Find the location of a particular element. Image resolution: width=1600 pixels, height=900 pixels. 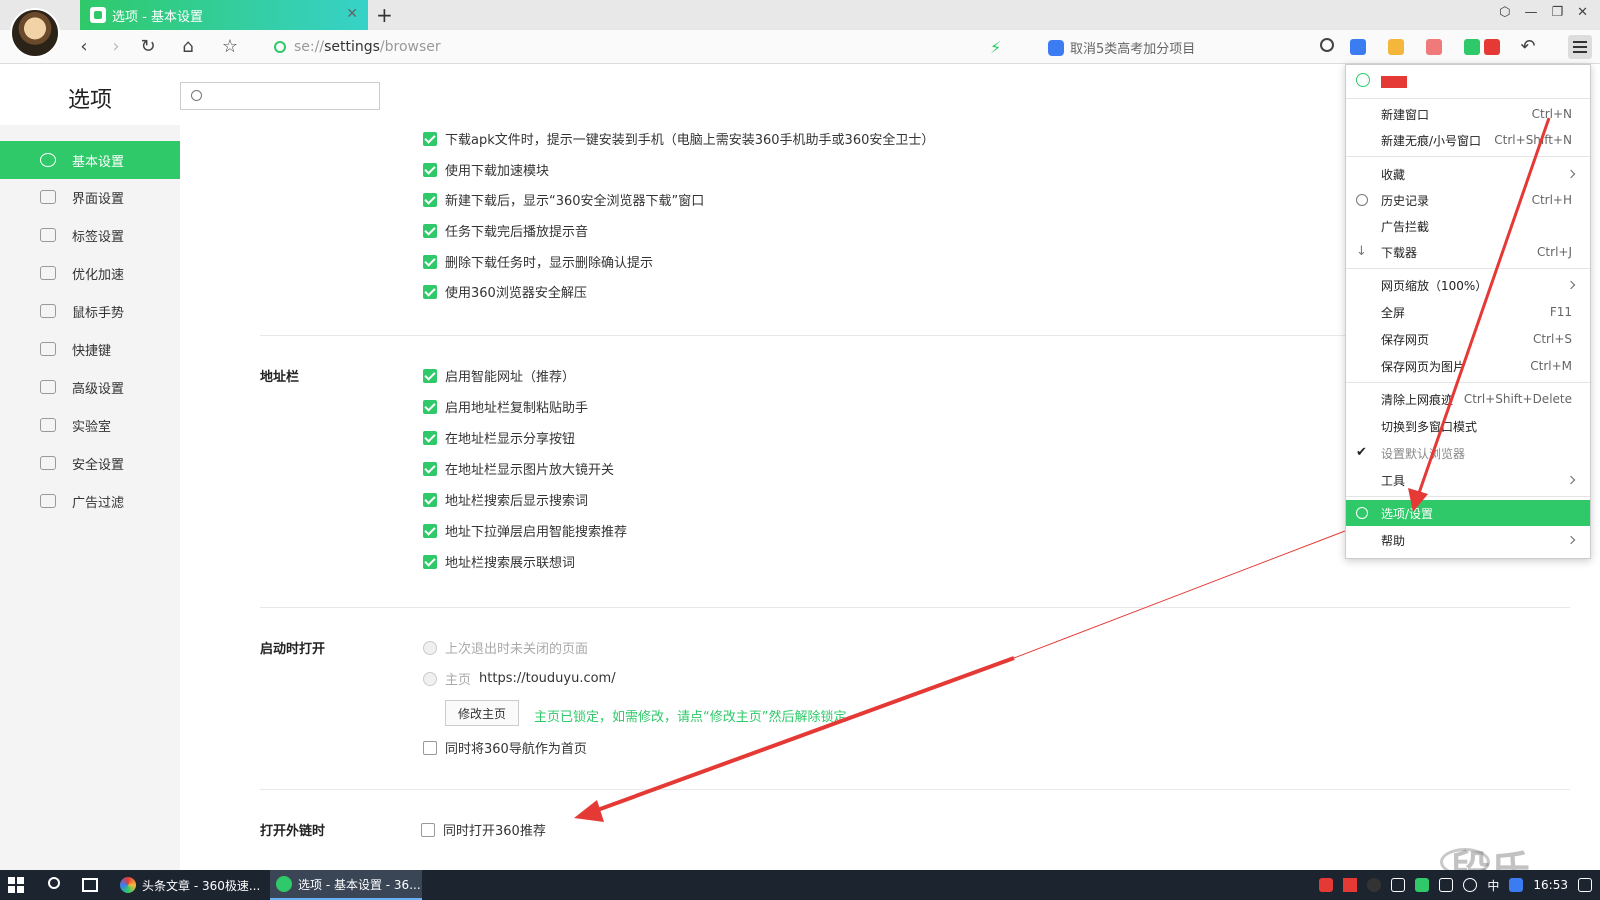

sidebar-item-adblock: 广告过滤 is located at coordinates (90, 501).